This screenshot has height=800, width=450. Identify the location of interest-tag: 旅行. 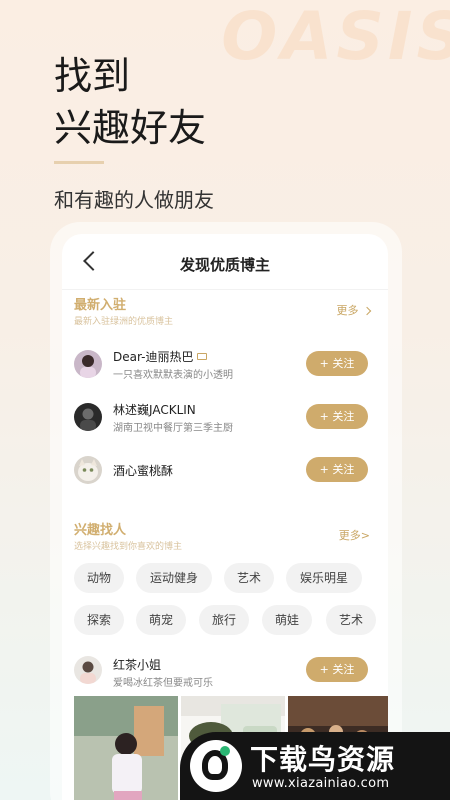
(224, 620).